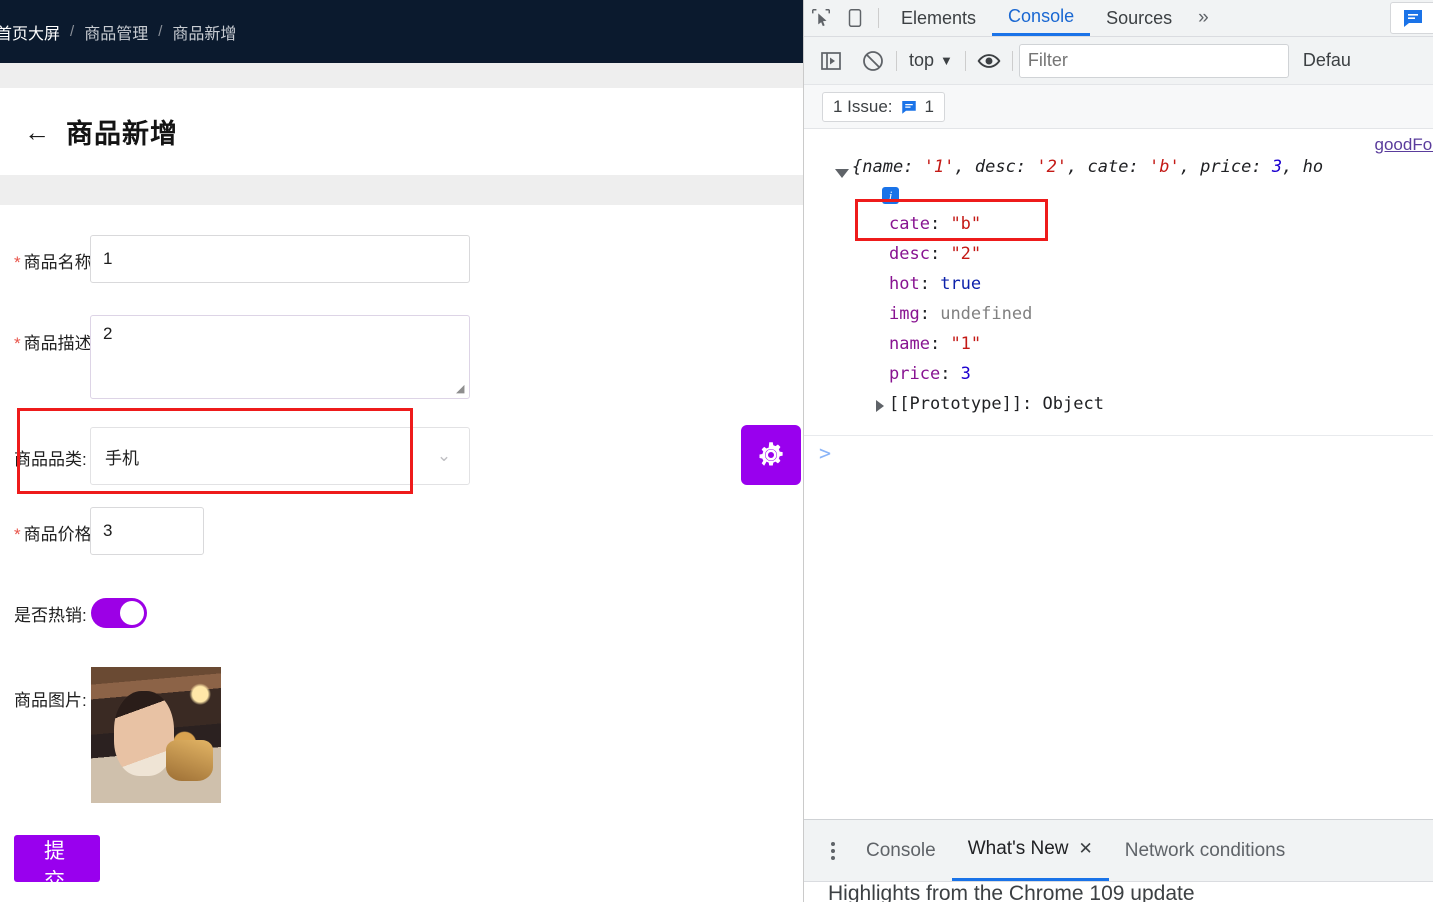 This screenshot has height=902, width=1433. What do you see at coordinates (825, 453) in the screenshot?
I see `console-prompt-caret: >` at bounding box center [825, 453].